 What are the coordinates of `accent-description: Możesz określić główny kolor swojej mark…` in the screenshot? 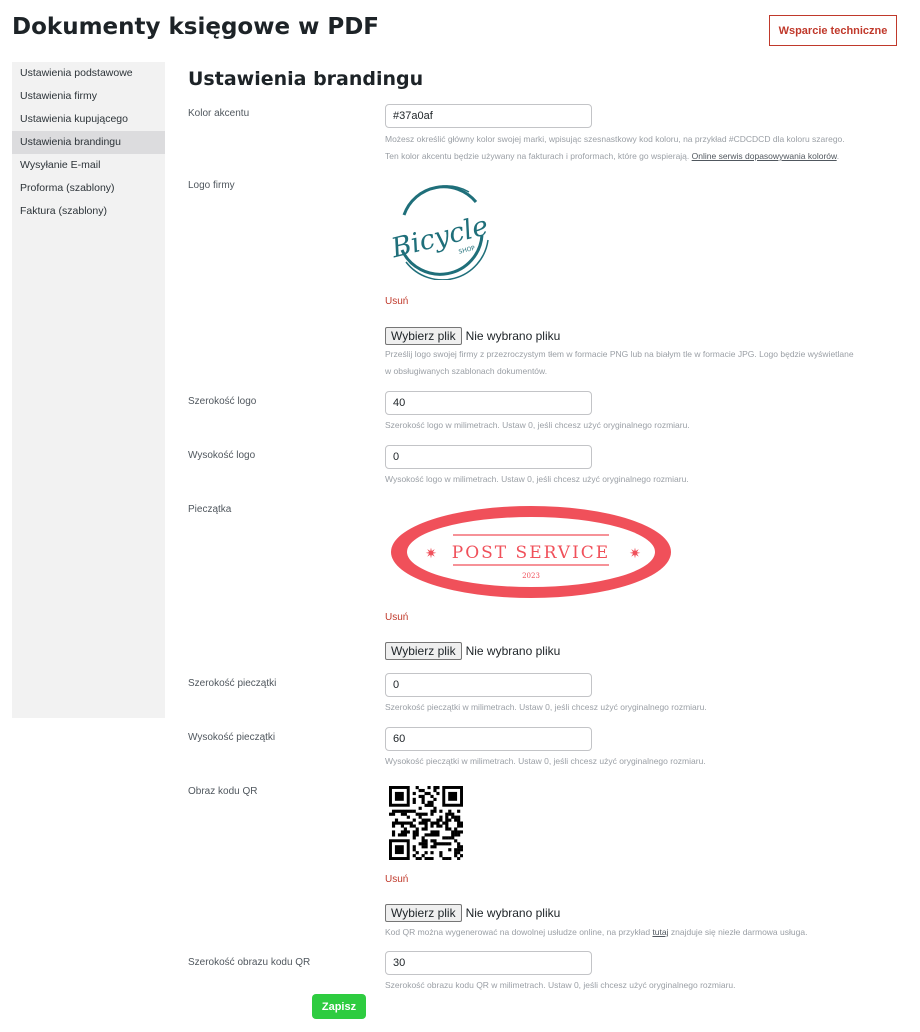 It's located at (615, 148).